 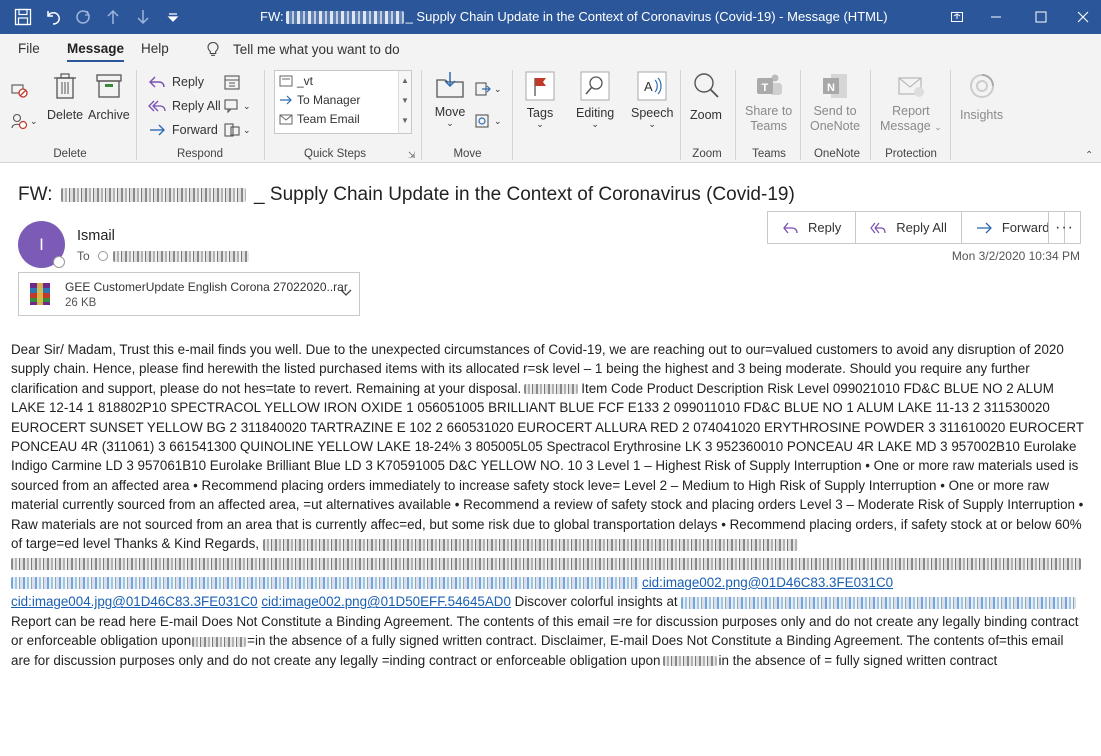 I want to click on send-to-onenote-label-2: OneNote, so click(x=835, y=126).